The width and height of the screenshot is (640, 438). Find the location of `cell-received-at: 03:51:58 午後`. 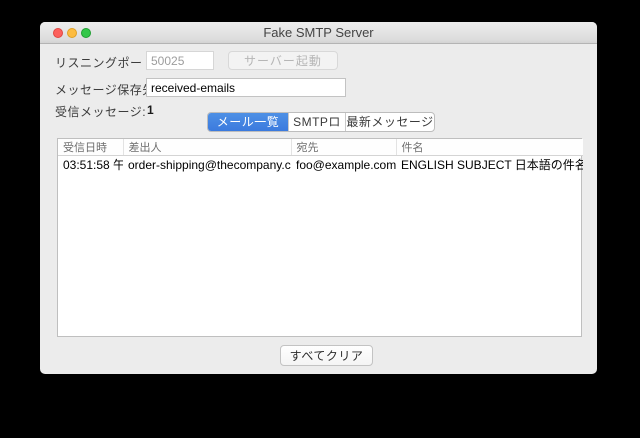

cell-received-at: 03:51:58 午後 is located at coordinates (93, 165).